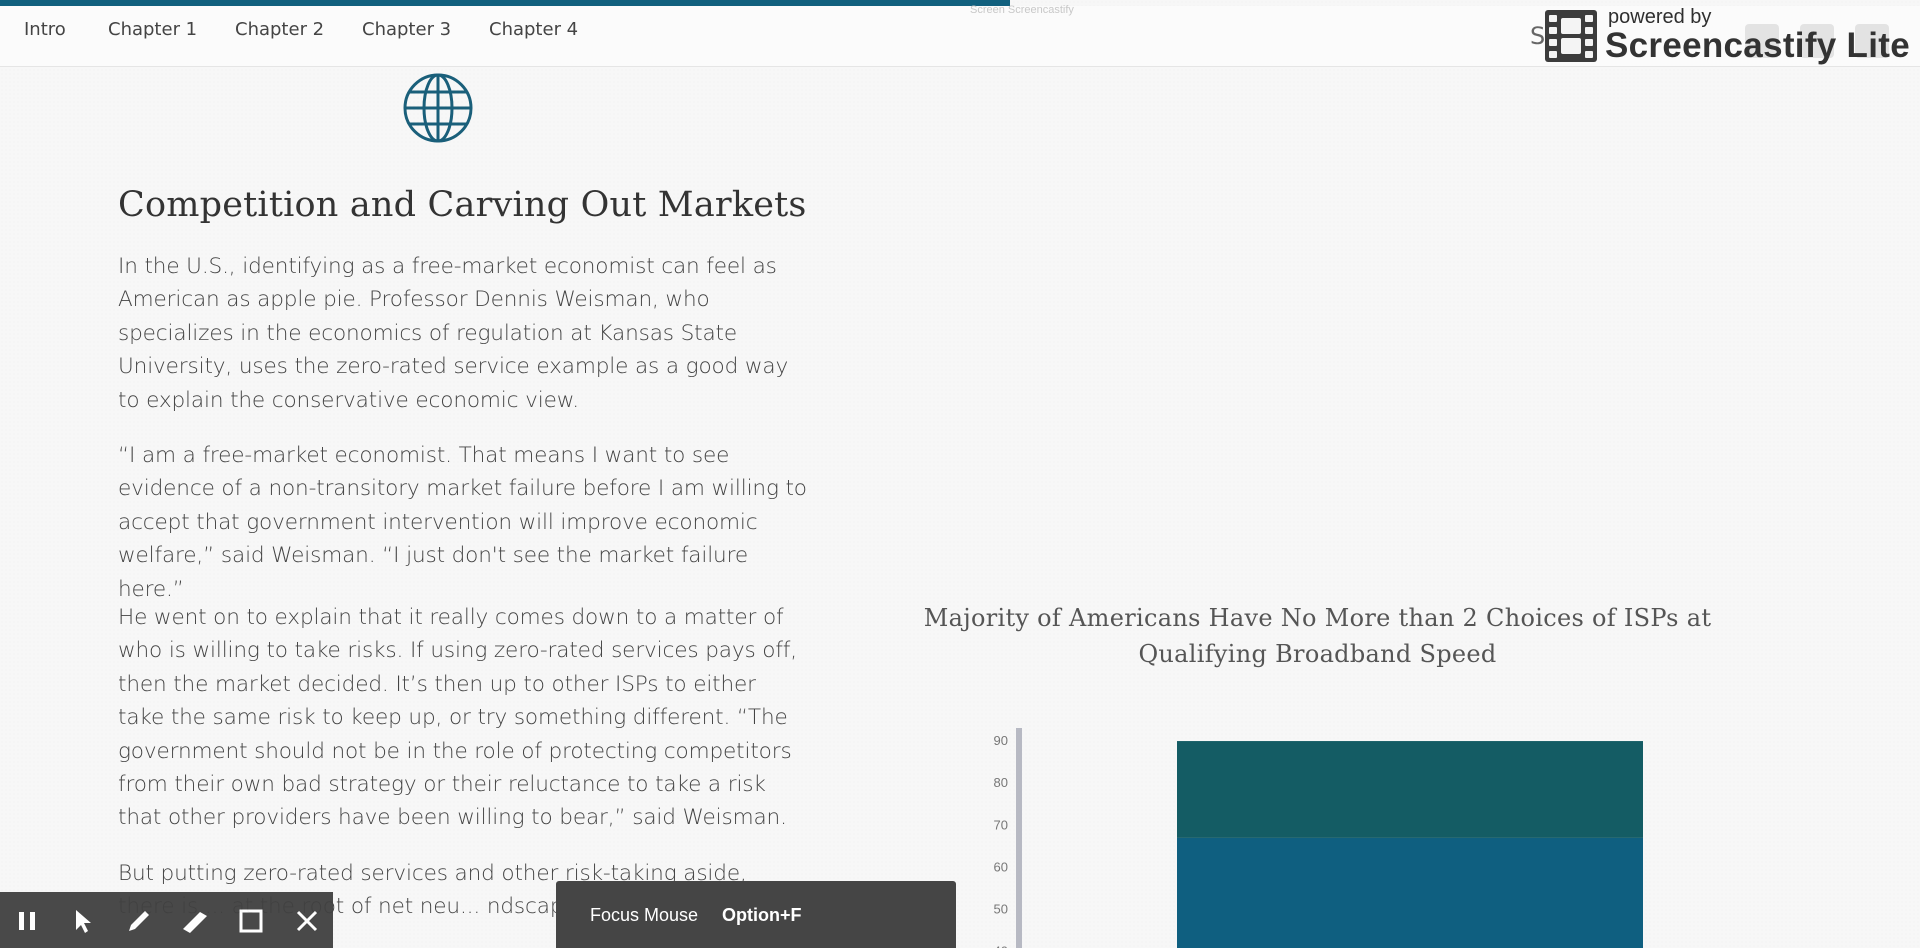 This screenshot has width=1920, height=948. I want to click on rectangle-icon, so click(251, 921).